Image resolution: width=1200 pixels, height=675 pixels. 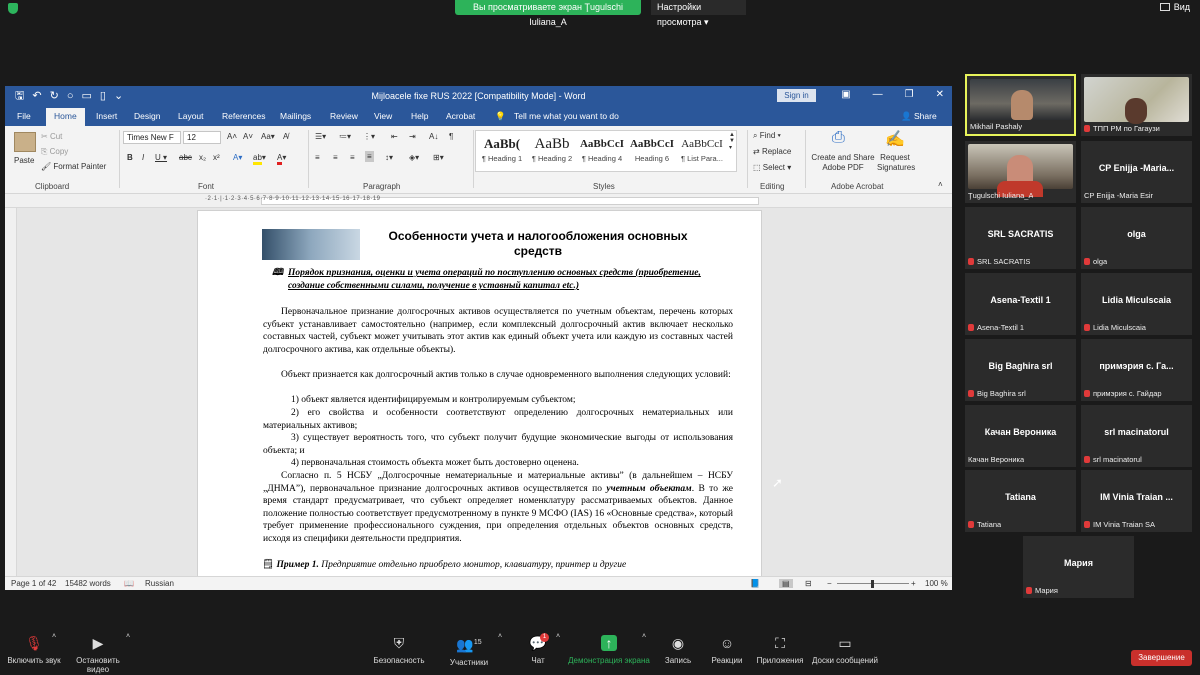 I want to click on close-icon: ✕, so click(x=940, y=94).